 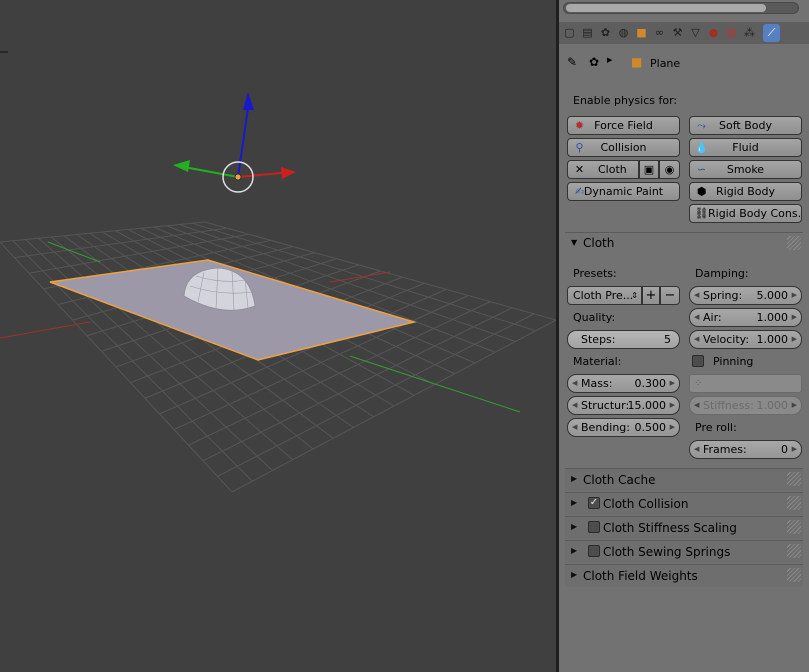 What do you see at coordinates (713, 33) in the screenshot?
I see `material-icon: ●` at bounding box center [713, 33].